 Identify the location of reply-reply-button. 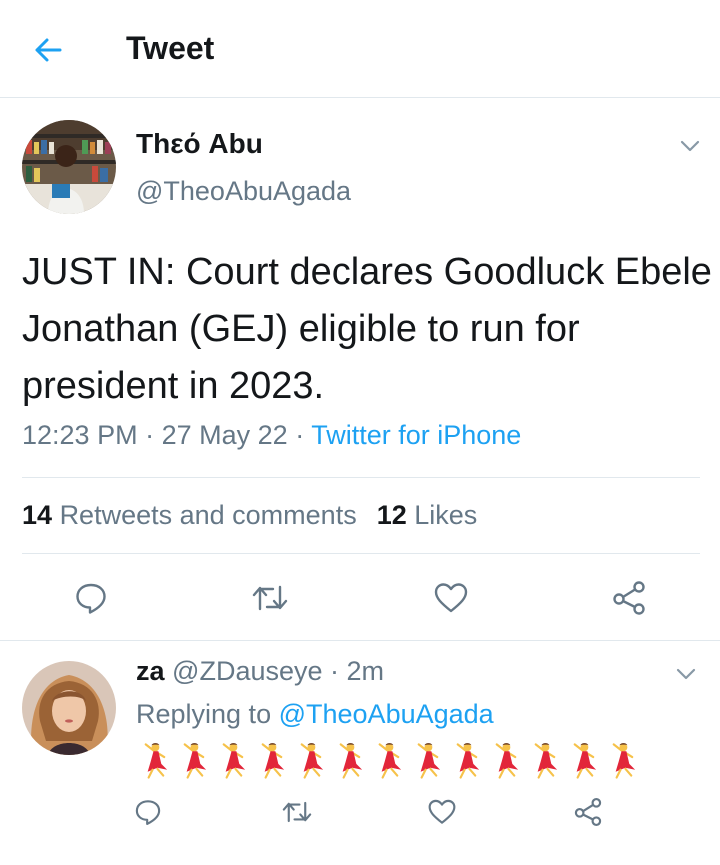
(148, 812).